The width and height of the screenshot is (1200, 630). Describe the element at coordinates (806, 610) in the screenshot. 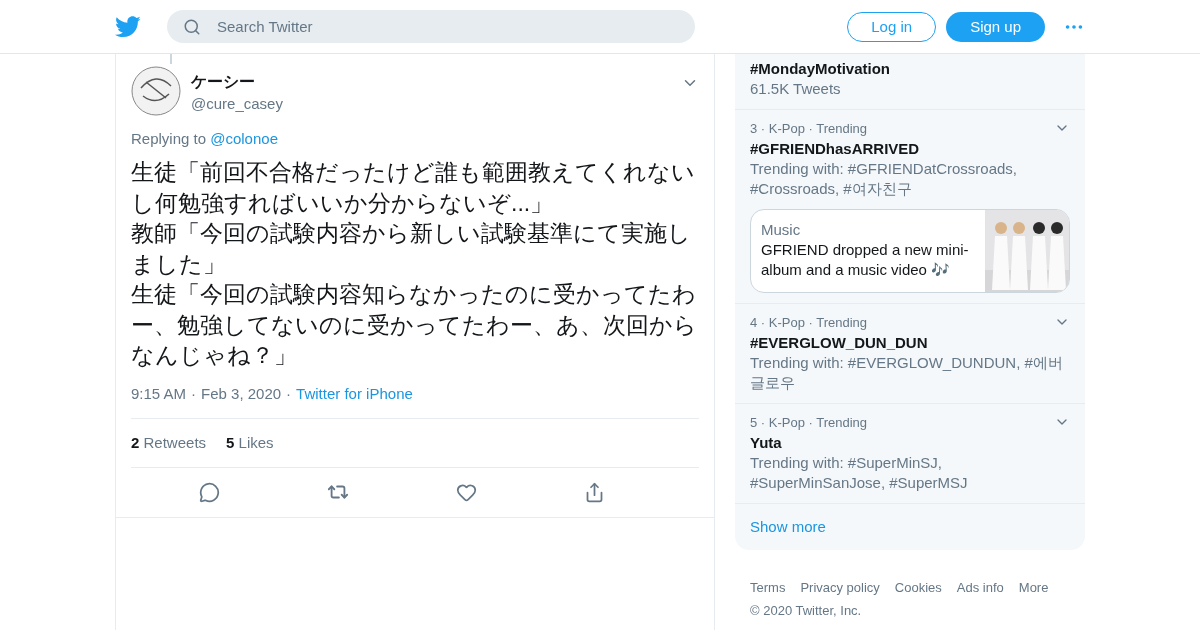

I see `footer-link: © 2020 Twitter, Inc.` at that location.